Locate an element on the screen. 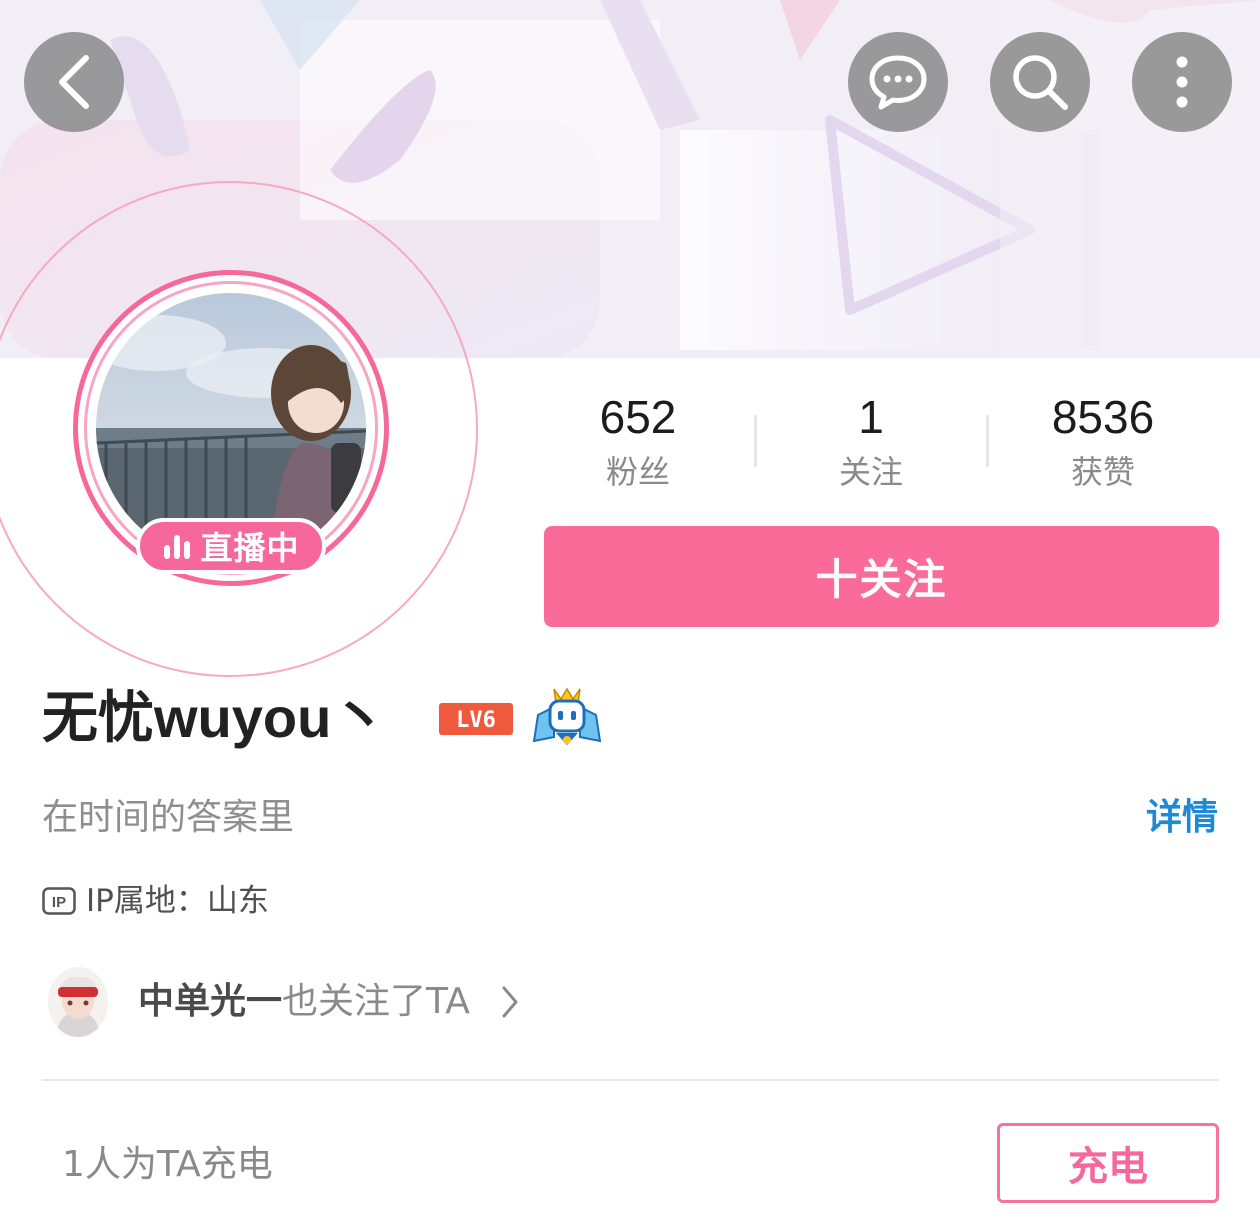 The width and height of the screenshot is (1260, 1230). username: 无忧wuyou丶 is located at coordinates (215, 717).